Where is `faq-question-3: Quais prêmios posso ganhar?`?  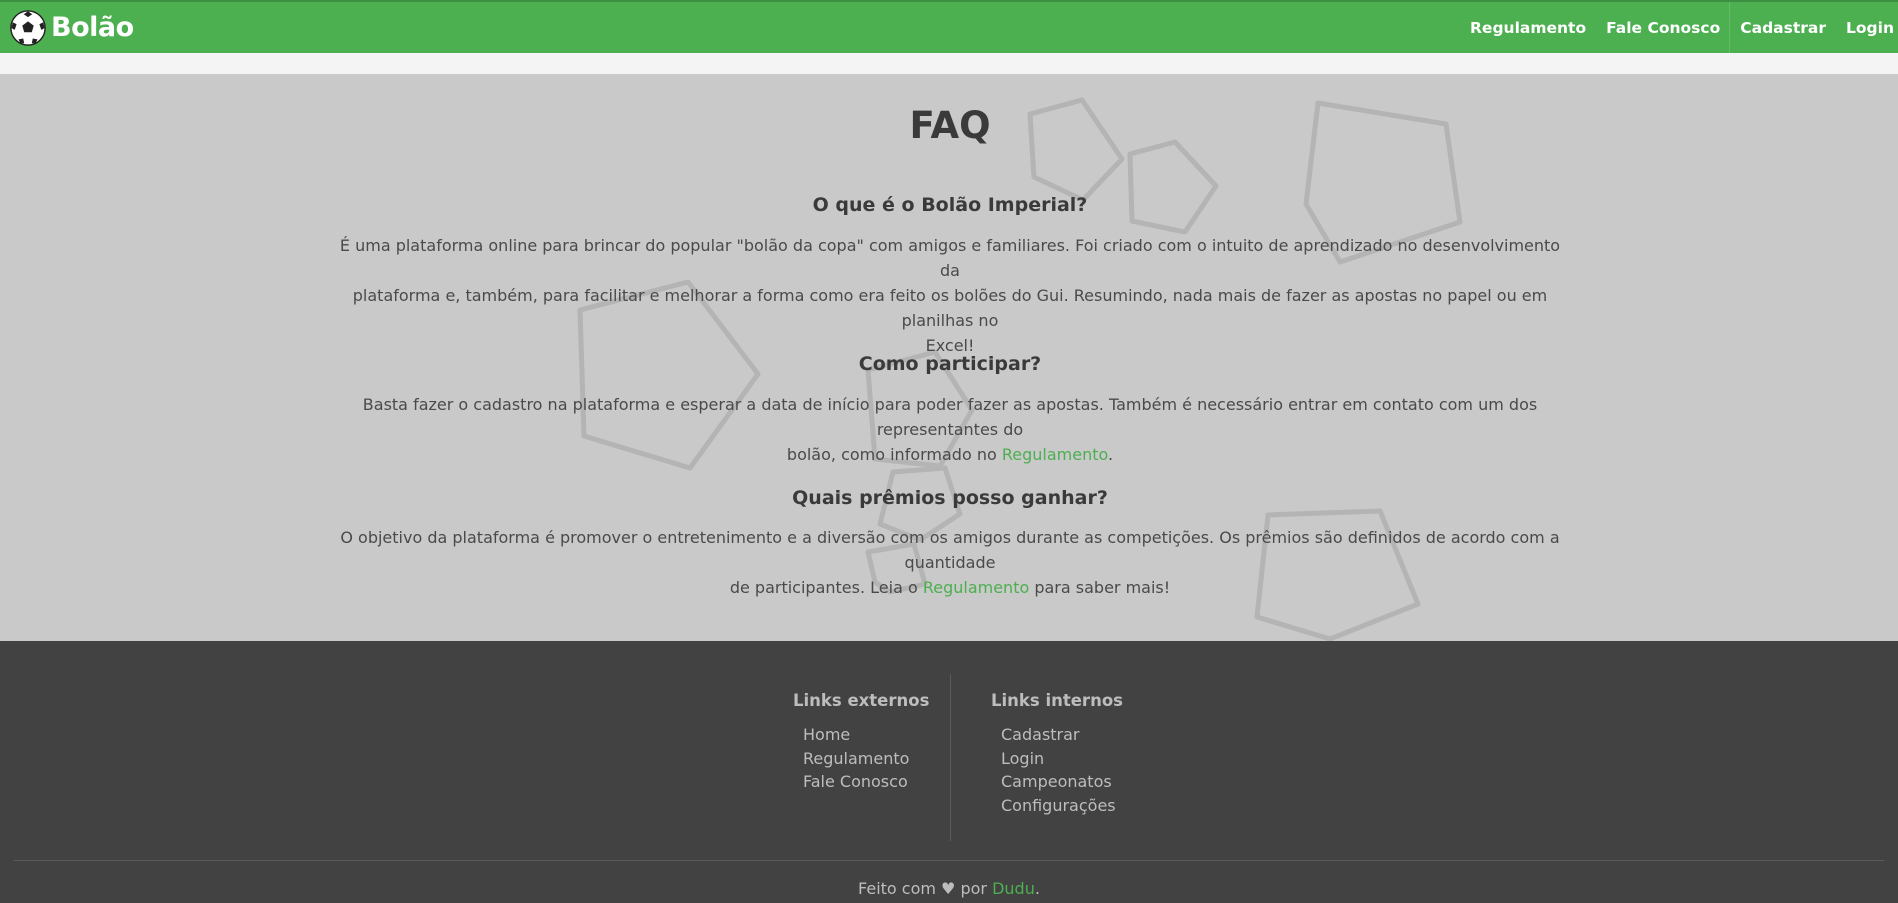 faq-question-3: Quais prêmios posso ganhar? is located at coordinates (950, 498).